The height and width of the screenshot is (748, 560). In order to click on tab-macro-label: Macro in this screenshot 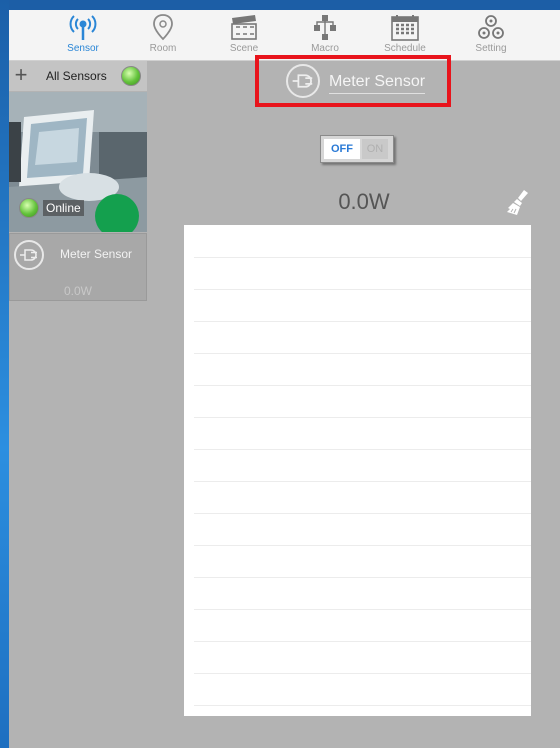, I will do `click(325, 48)`.